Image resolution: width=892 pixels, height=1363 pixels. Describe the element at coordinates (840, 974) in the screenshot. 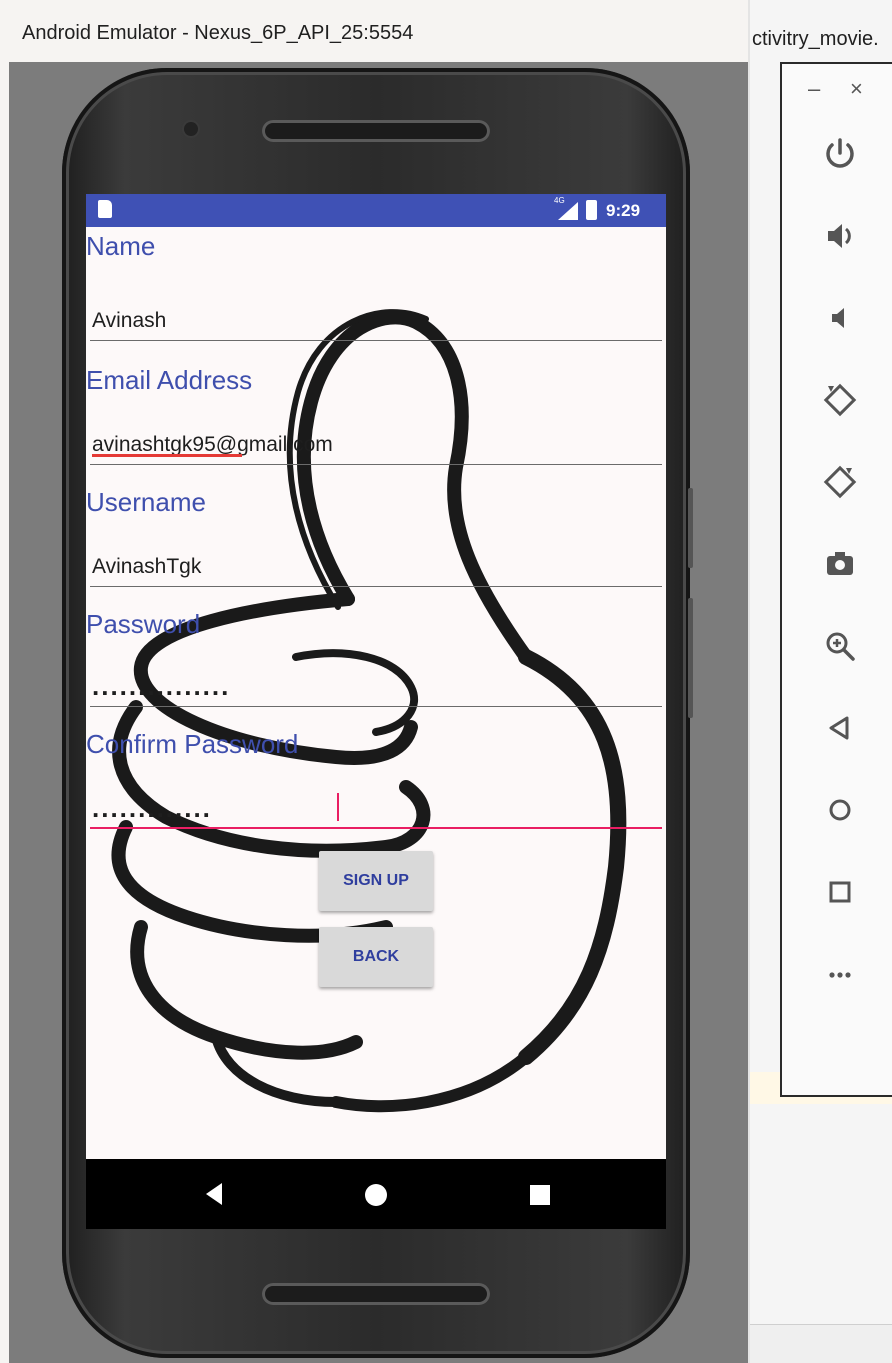

I see `more-icon` at that location.